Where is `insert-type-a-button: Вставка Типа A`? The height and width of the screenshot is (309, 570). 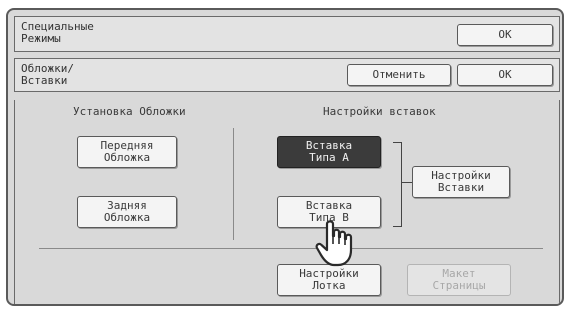
insert-type-a-button: Вставка Типа A is located at coordinates (329, 152).